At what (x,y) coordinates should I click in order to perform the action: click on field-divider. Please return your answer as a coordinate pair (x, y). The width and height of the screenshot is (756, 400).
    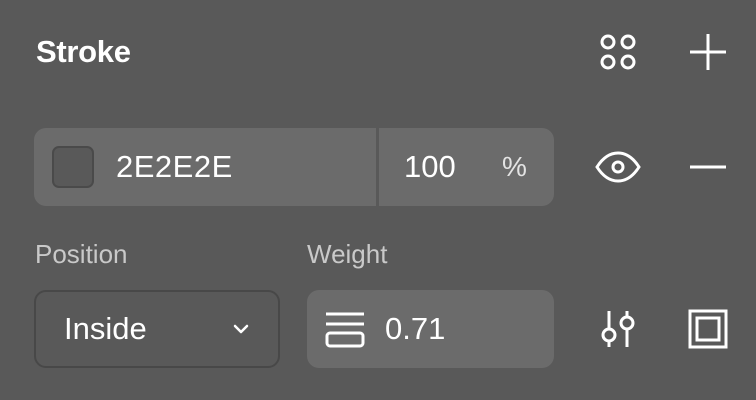
    Looking at the image, I should click on (377, 167).